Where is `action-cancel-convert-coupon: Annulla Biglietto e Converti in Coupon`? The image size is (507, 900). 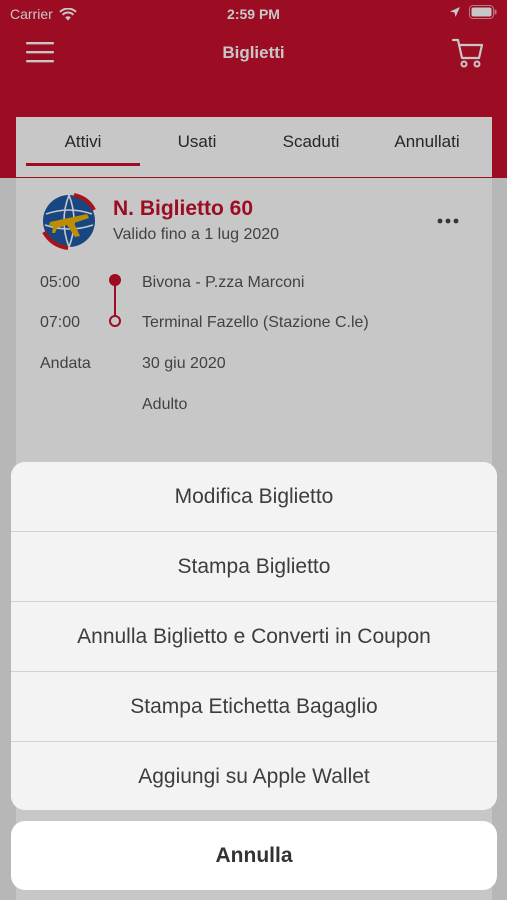
action-cancel-convert-coupon: Annulla Biglietto e Converti in Coupon is located at coordinates (254, 637).